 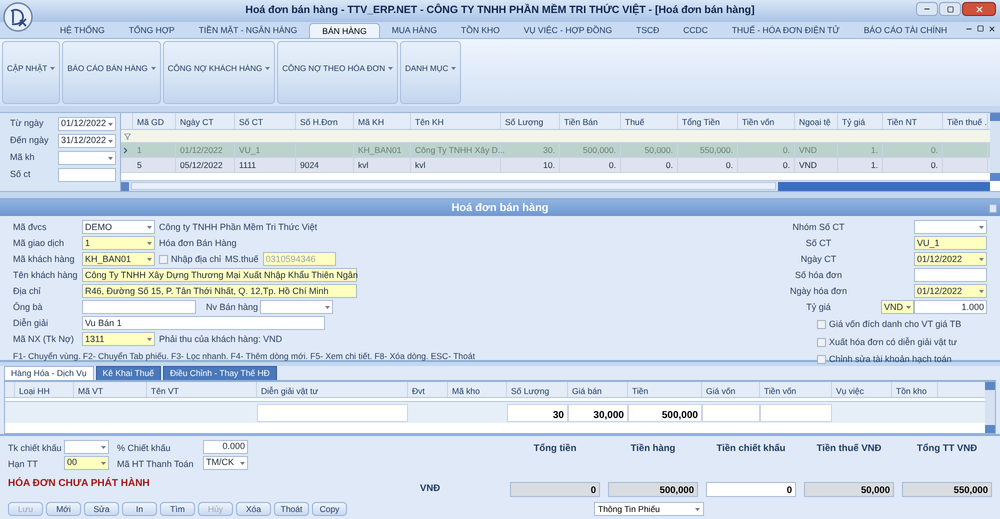 What do you see at coordinates (979, 9) in the screenshot?
I see `close-button` at bounding box center [979, 9].